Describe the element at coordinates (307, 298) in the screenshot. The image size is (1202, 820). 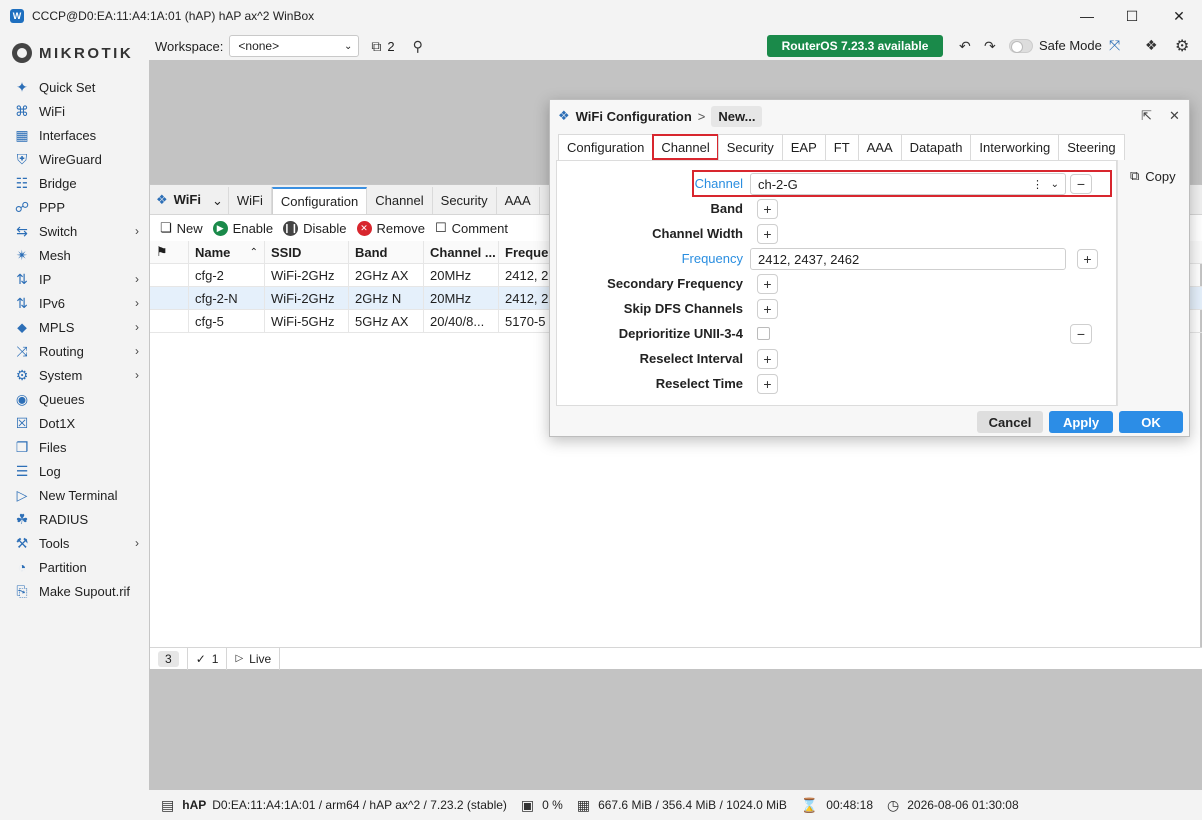
I see `cell-ssid: WiFi-2GHz` at that location.